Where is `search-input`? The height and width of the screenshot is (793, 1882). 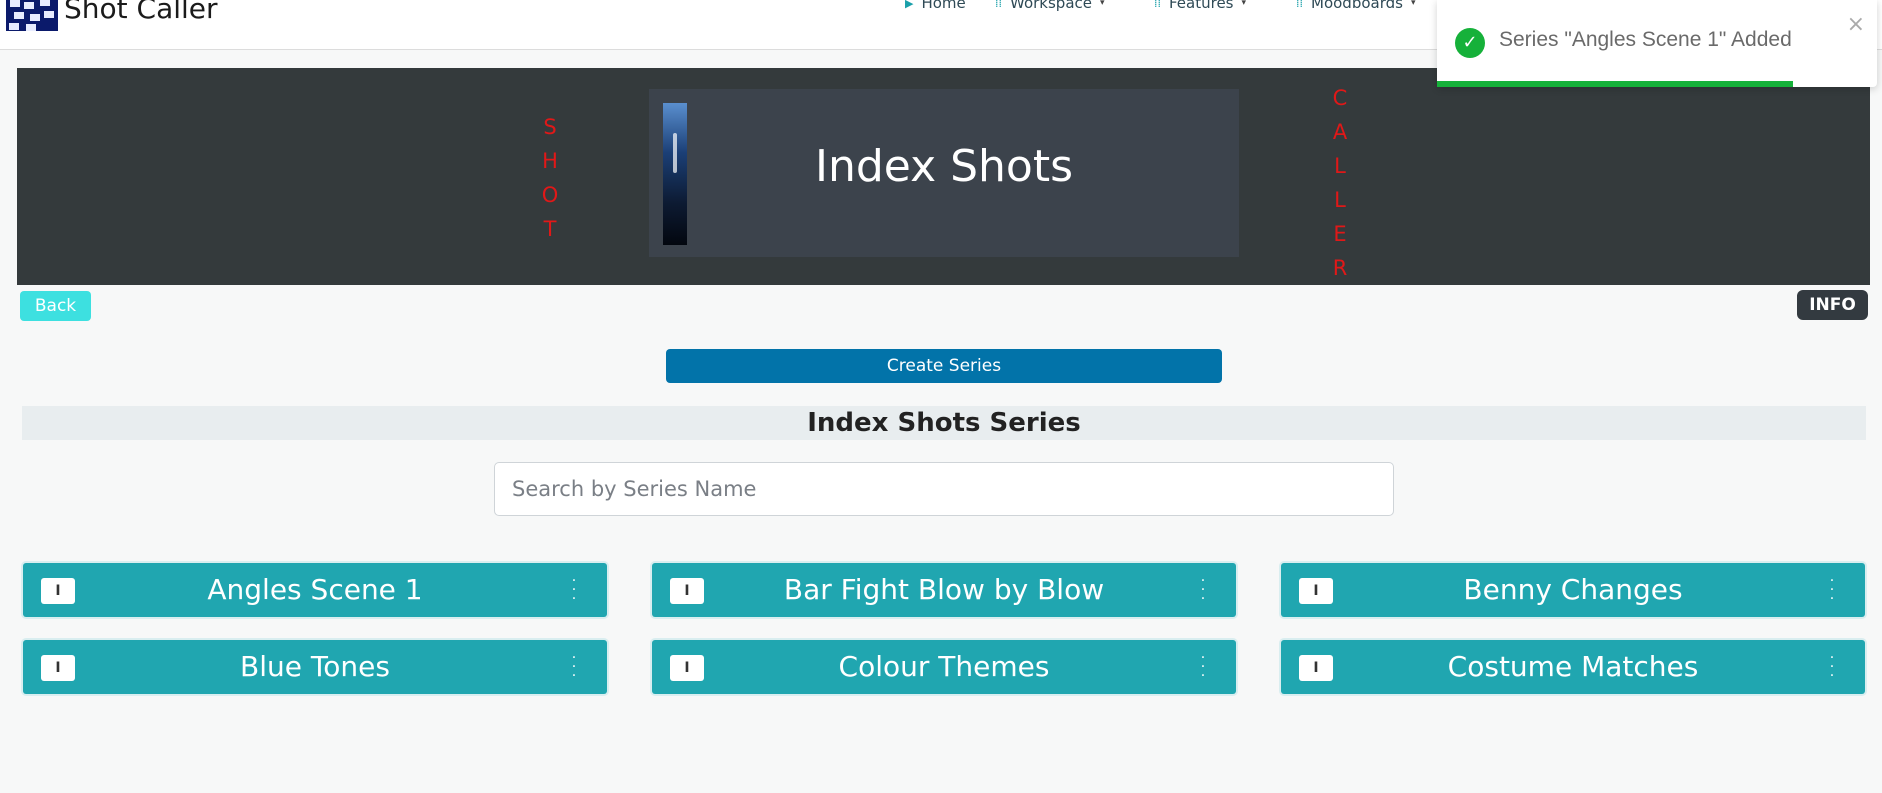
search-input is located at coordinates (944, 489).